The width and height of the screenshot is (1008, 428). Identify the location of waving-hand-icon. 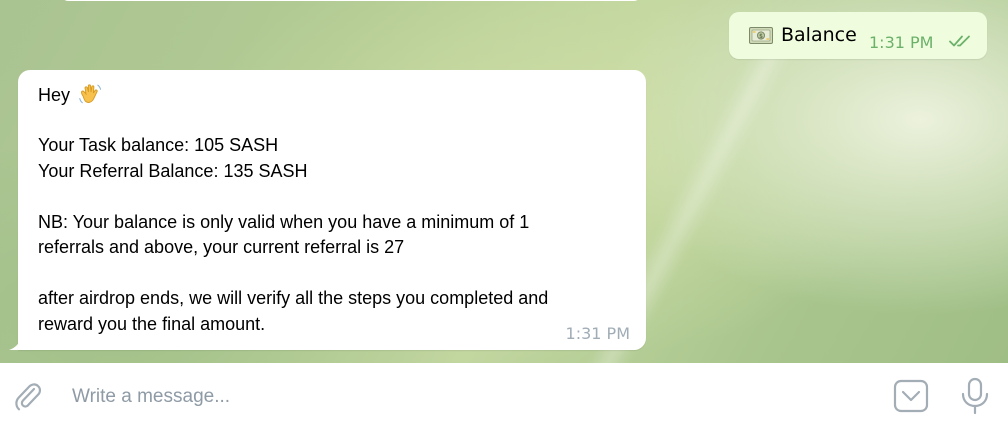
(90, 94).